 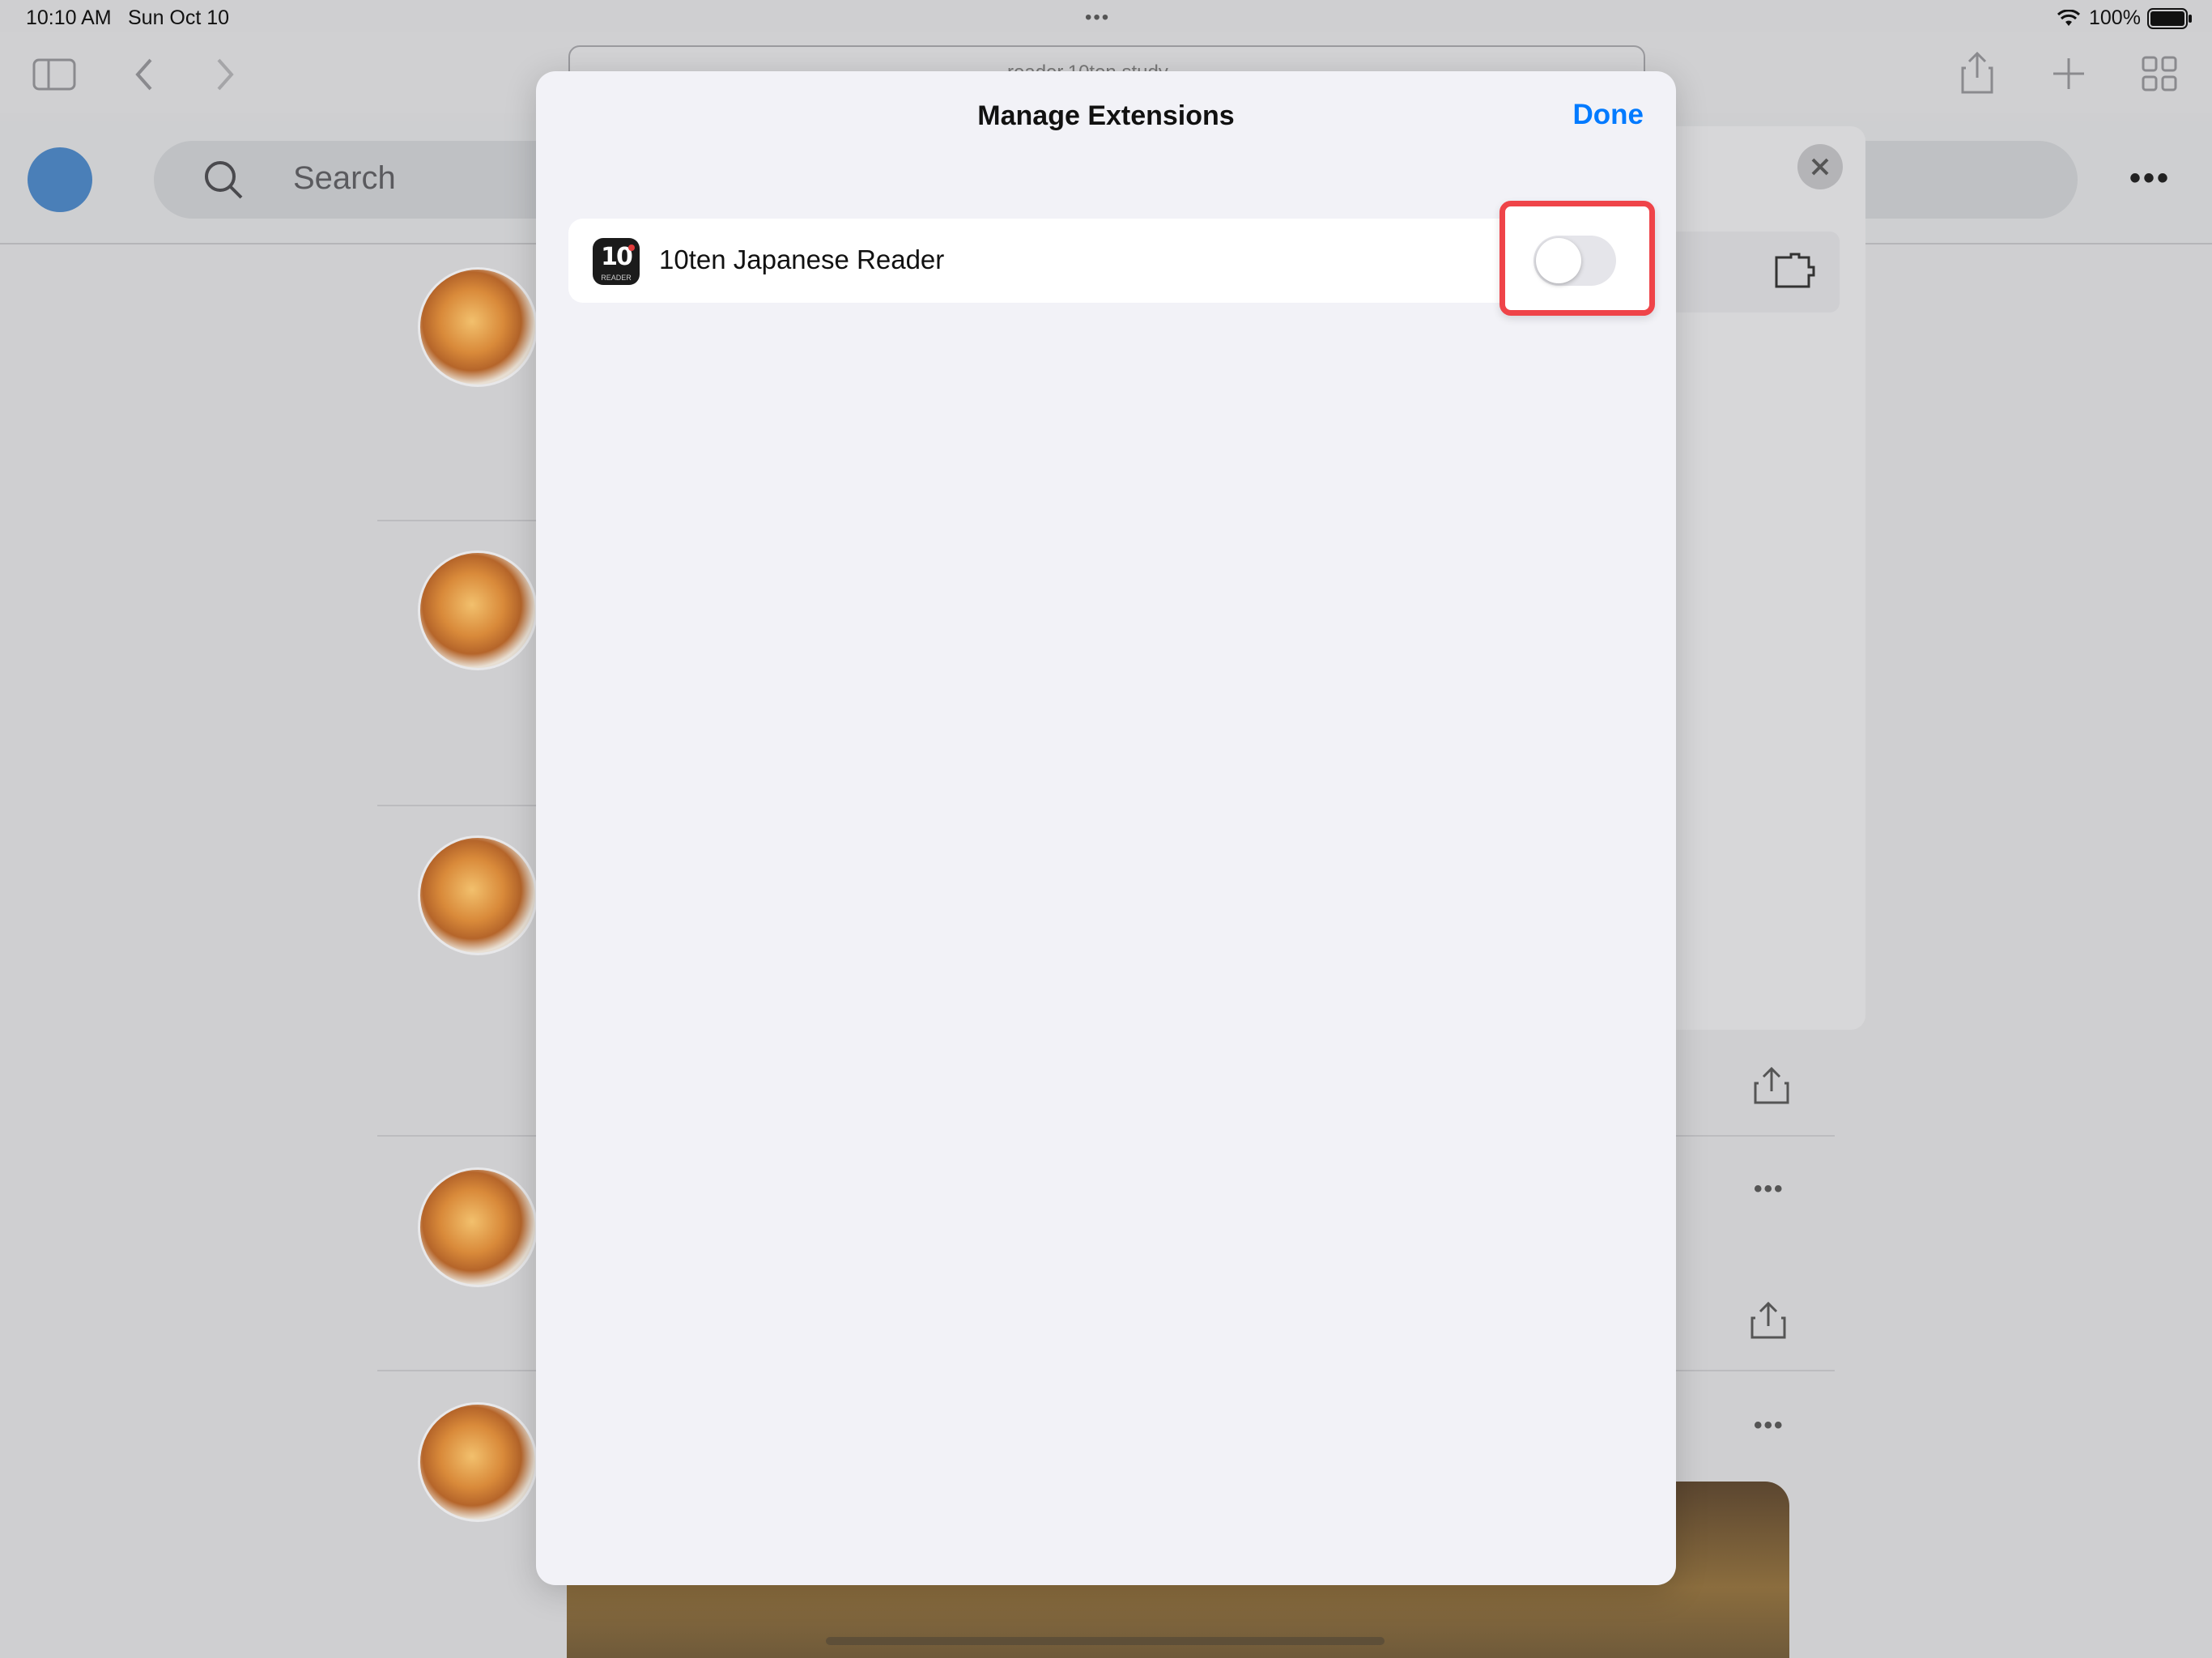 What do you see at coordinates (1820, 166) in the screenshot?
I see `close-icon` at bounding box center [1820, 166].